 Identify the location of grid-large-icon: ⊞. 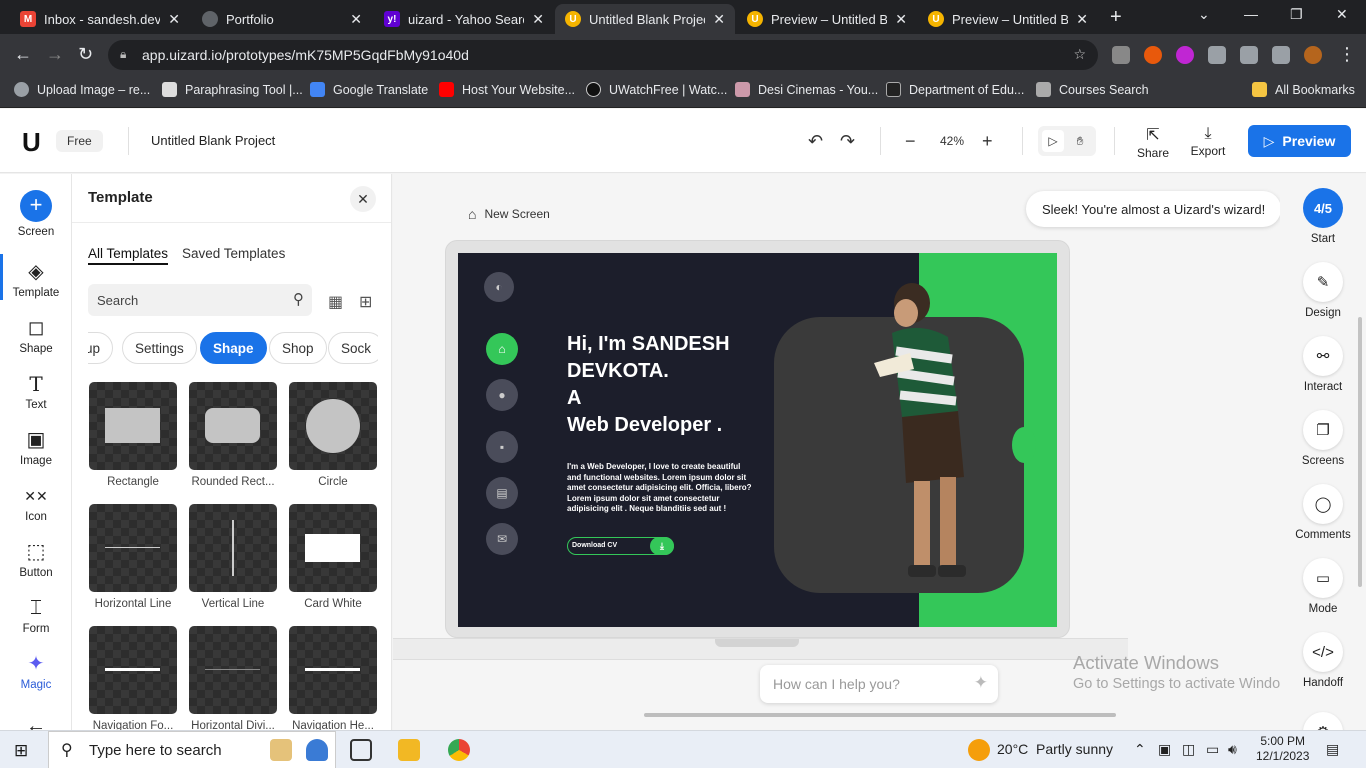
(365, 302).